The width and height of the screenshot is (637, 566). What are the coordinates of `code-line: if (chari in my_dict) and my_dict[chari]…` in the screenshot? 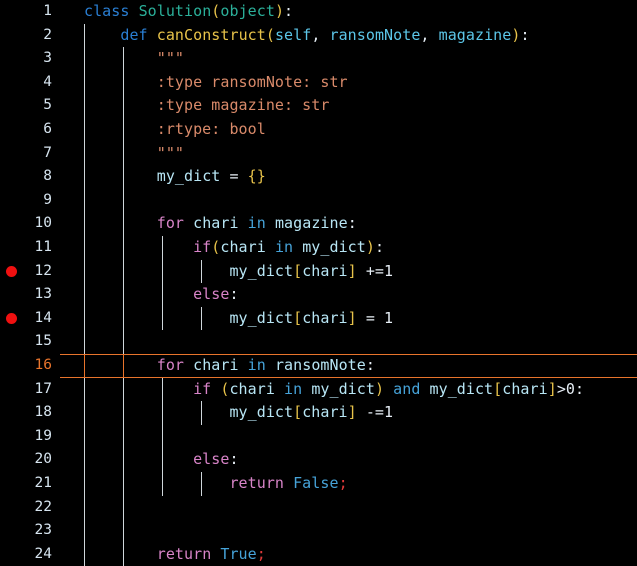 It's located at (318, 390).